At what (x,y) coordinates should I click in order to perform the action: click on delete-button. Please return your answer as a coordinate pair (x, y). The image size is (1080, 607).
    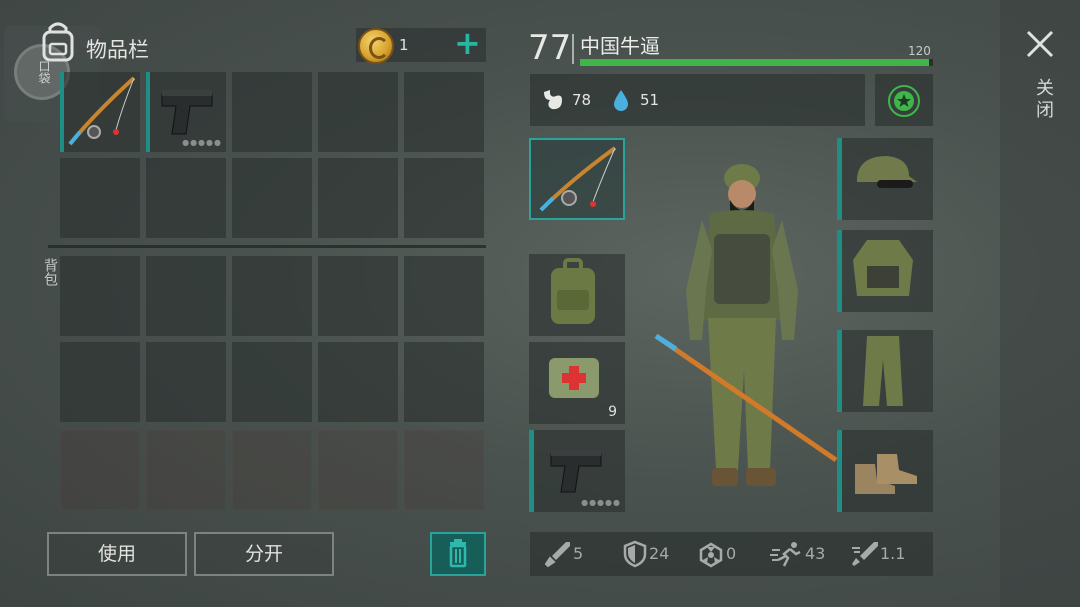
    Looking at the image, I should click on (458, 554).